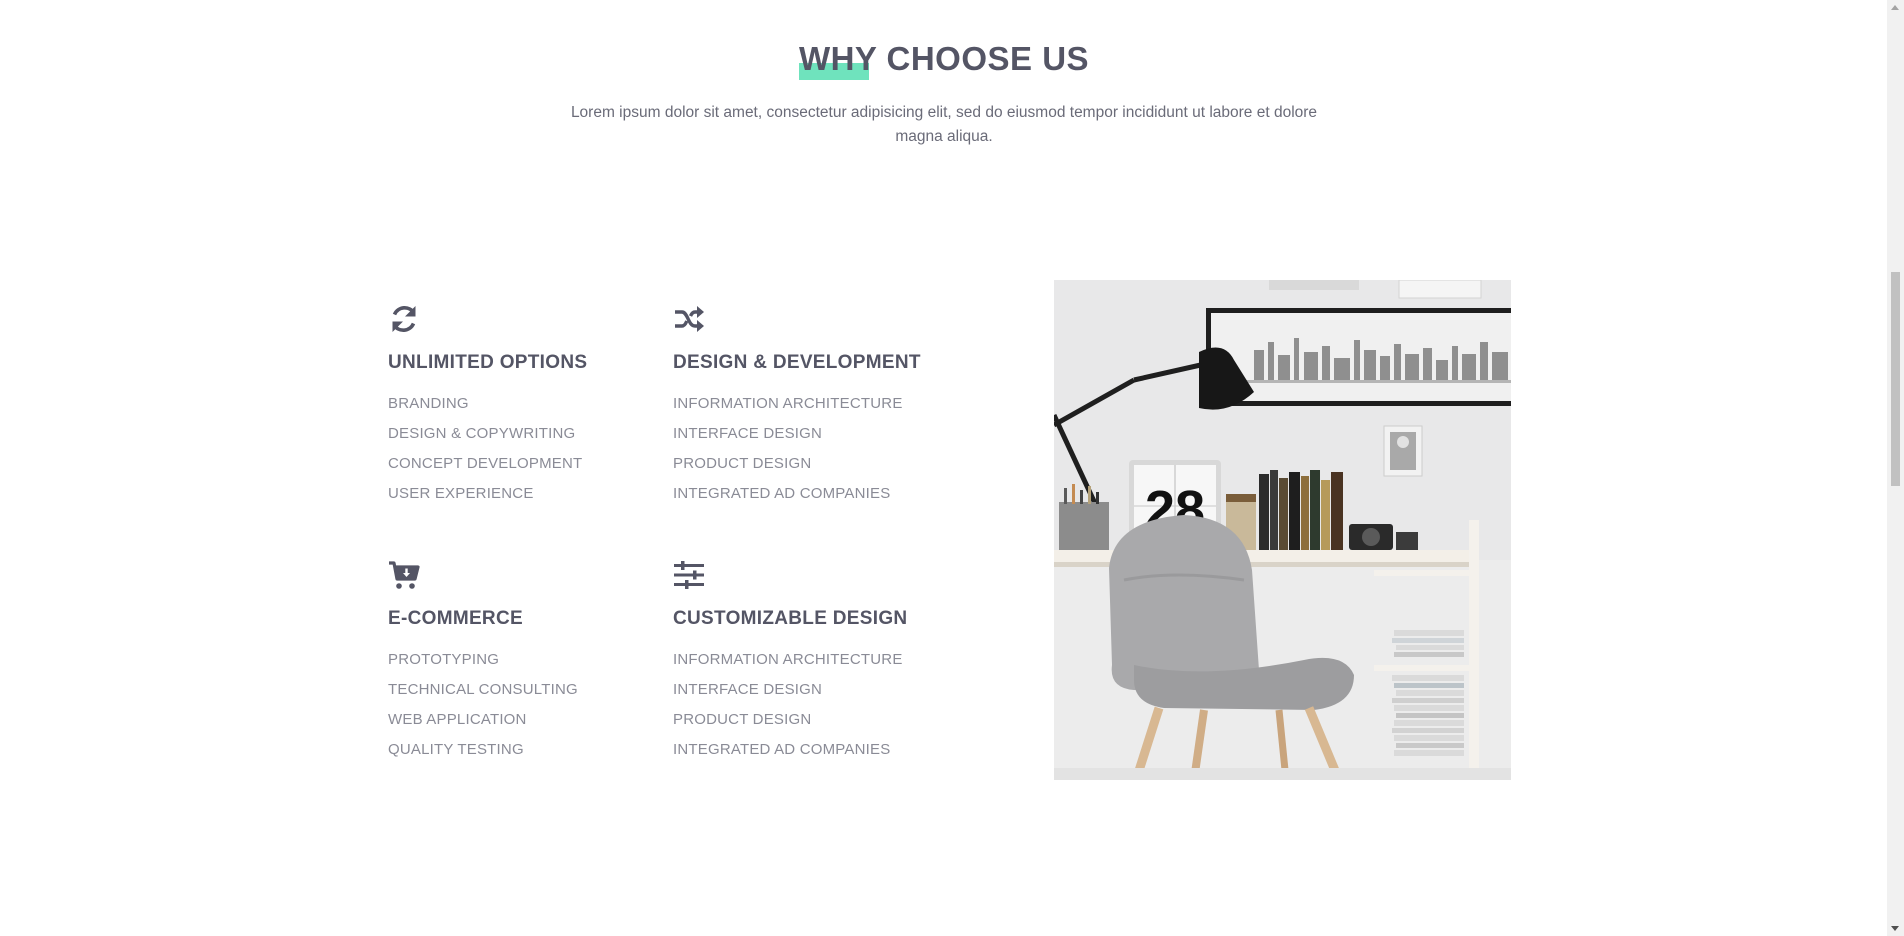 This screenshot has height=936, width=1904. I want to click on page-scrollbar, so click(1895, 468).